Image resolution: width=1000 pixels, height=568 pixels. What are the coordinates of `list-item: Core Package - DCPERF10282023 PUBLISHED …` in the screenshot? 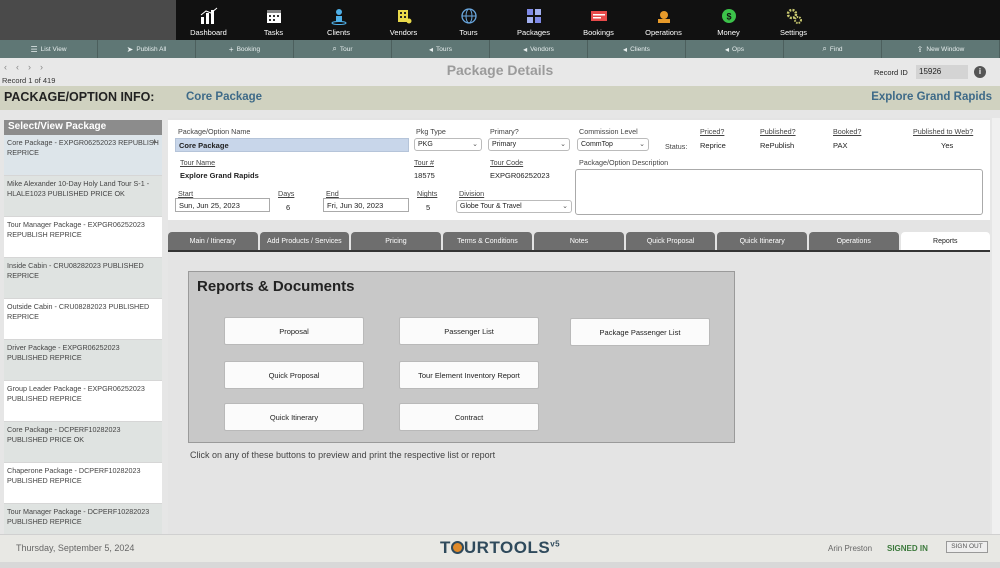 It's located at (83, 442).